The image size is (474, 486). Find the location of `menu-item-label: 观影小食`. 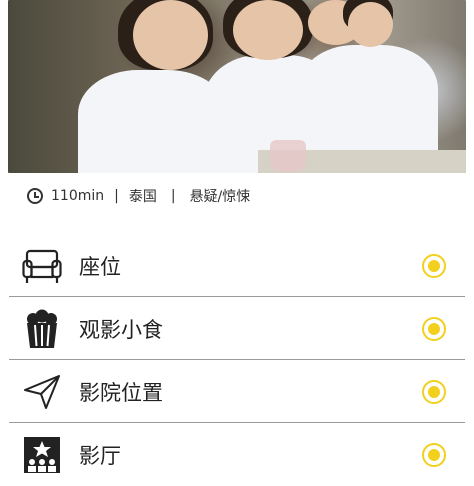

menu-item-label: 观影小食 is located at coordinates (121, 329).